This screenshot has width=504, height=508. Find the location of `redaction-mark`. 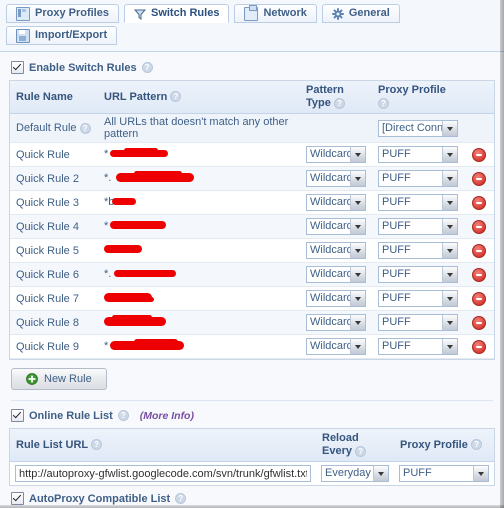

redaction-mark is located at coordinates (156, 342).